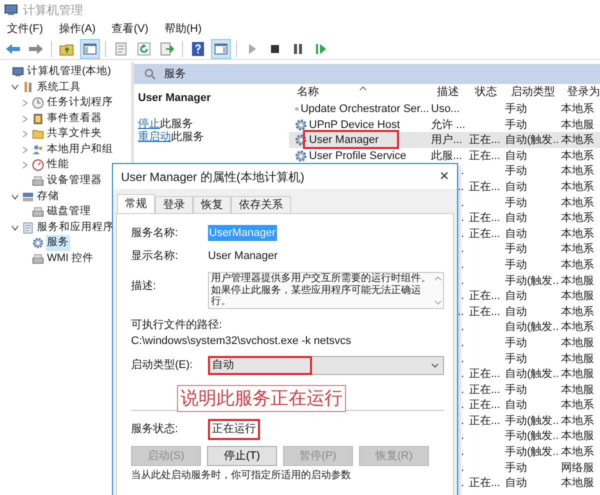  I want to click on field-label: 显示名称:, so click(155, 256).